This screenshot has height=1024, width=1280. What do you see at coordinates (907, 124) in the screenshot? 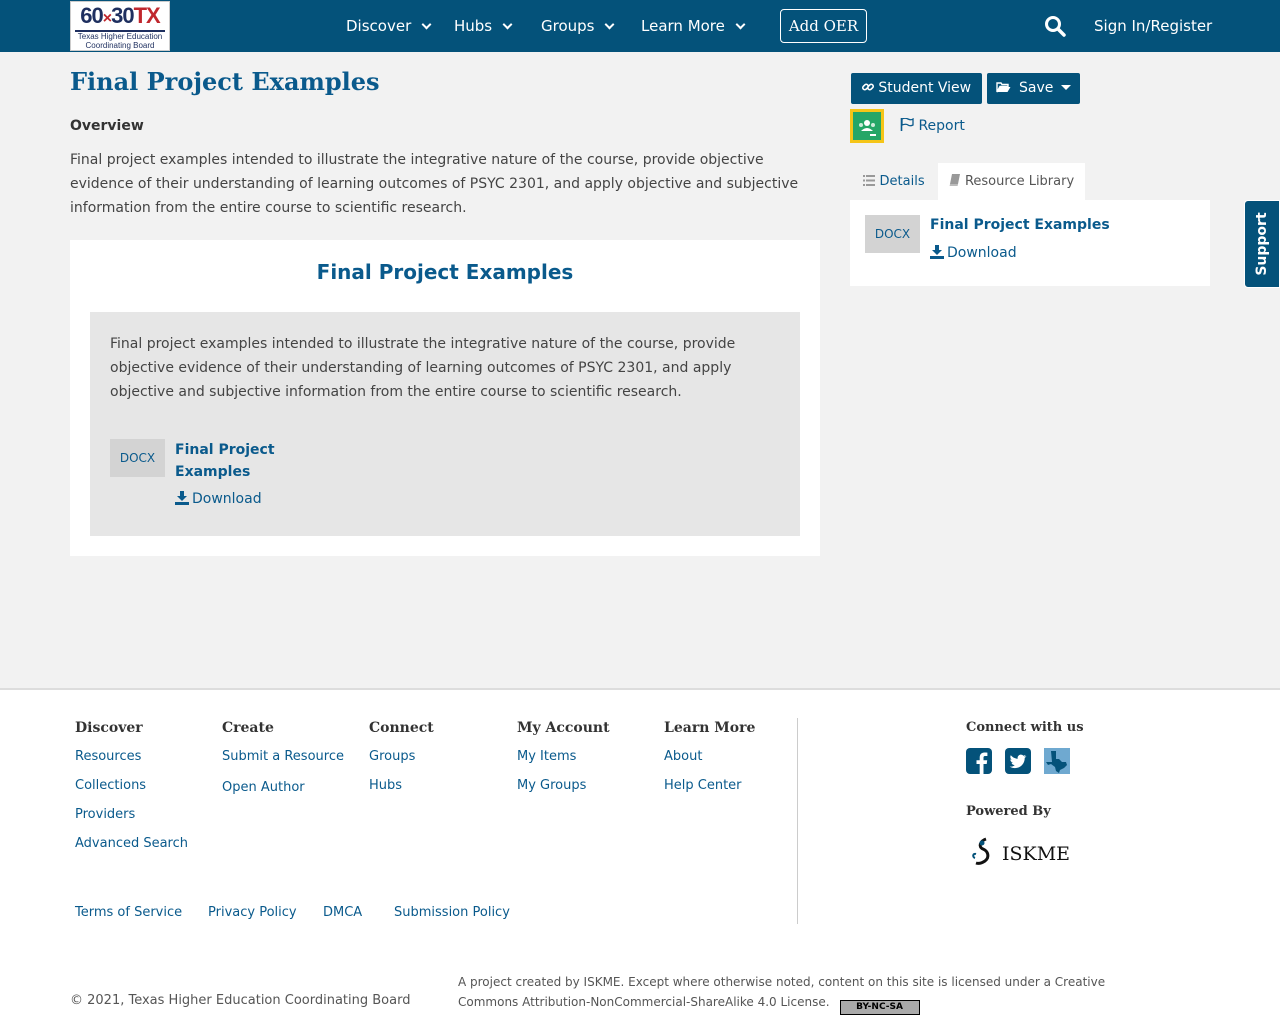
I see `flag-icon` at bounding box center [907, 124].